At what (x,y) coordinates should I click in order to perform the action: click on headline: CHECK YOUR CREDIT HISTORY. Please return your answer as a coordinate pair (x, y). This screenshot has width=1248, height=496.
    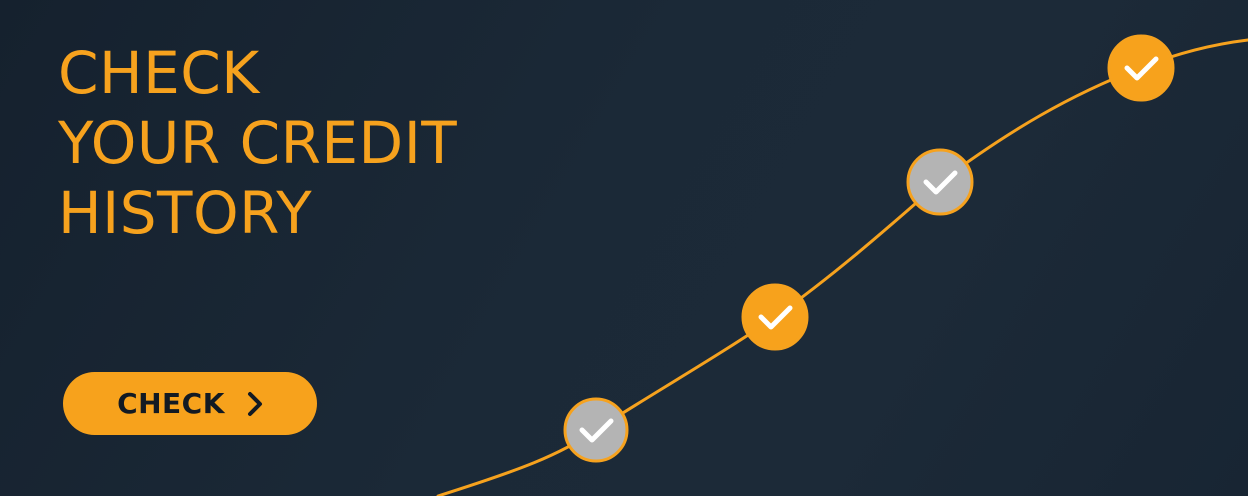
    Looking at the image, I should click on (257, 143).